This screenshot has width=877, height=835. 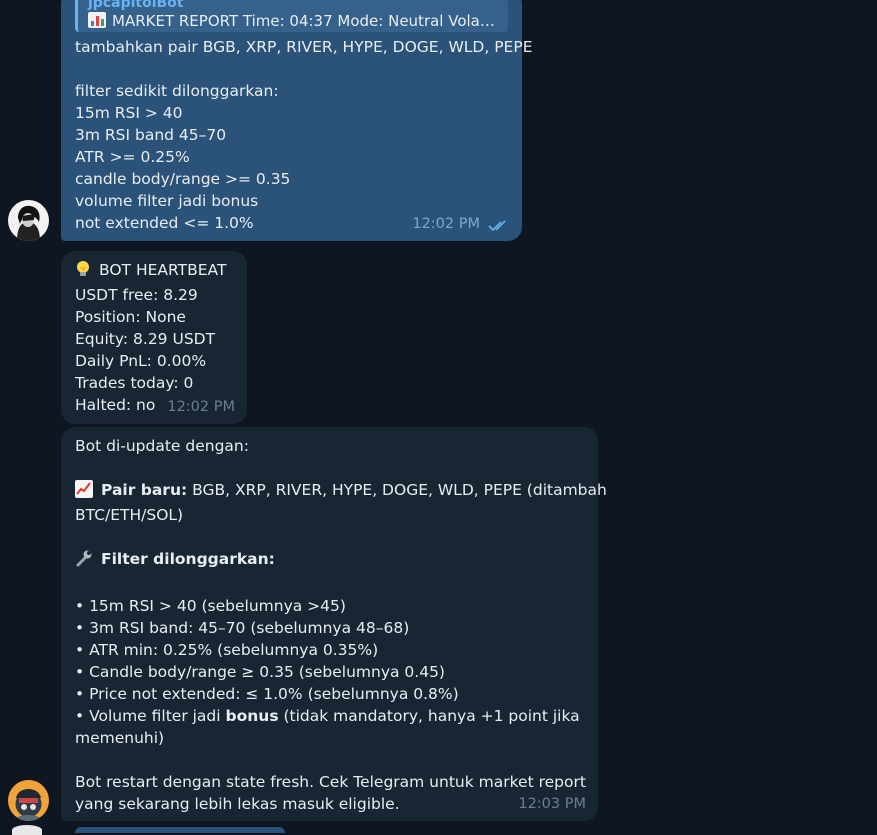 What do you see at coordinates (188, 559) in the screenshot?
I see `filter-label: Filter dilonggarkan:` at bounding box center [188, 559].